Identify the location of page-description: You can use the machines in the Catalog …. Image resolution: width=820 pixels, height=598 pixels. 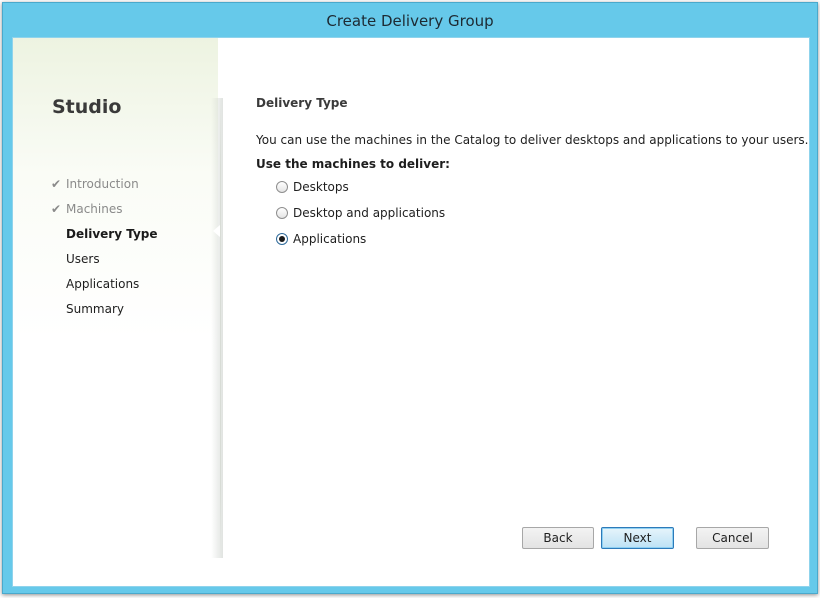
(532, 140).